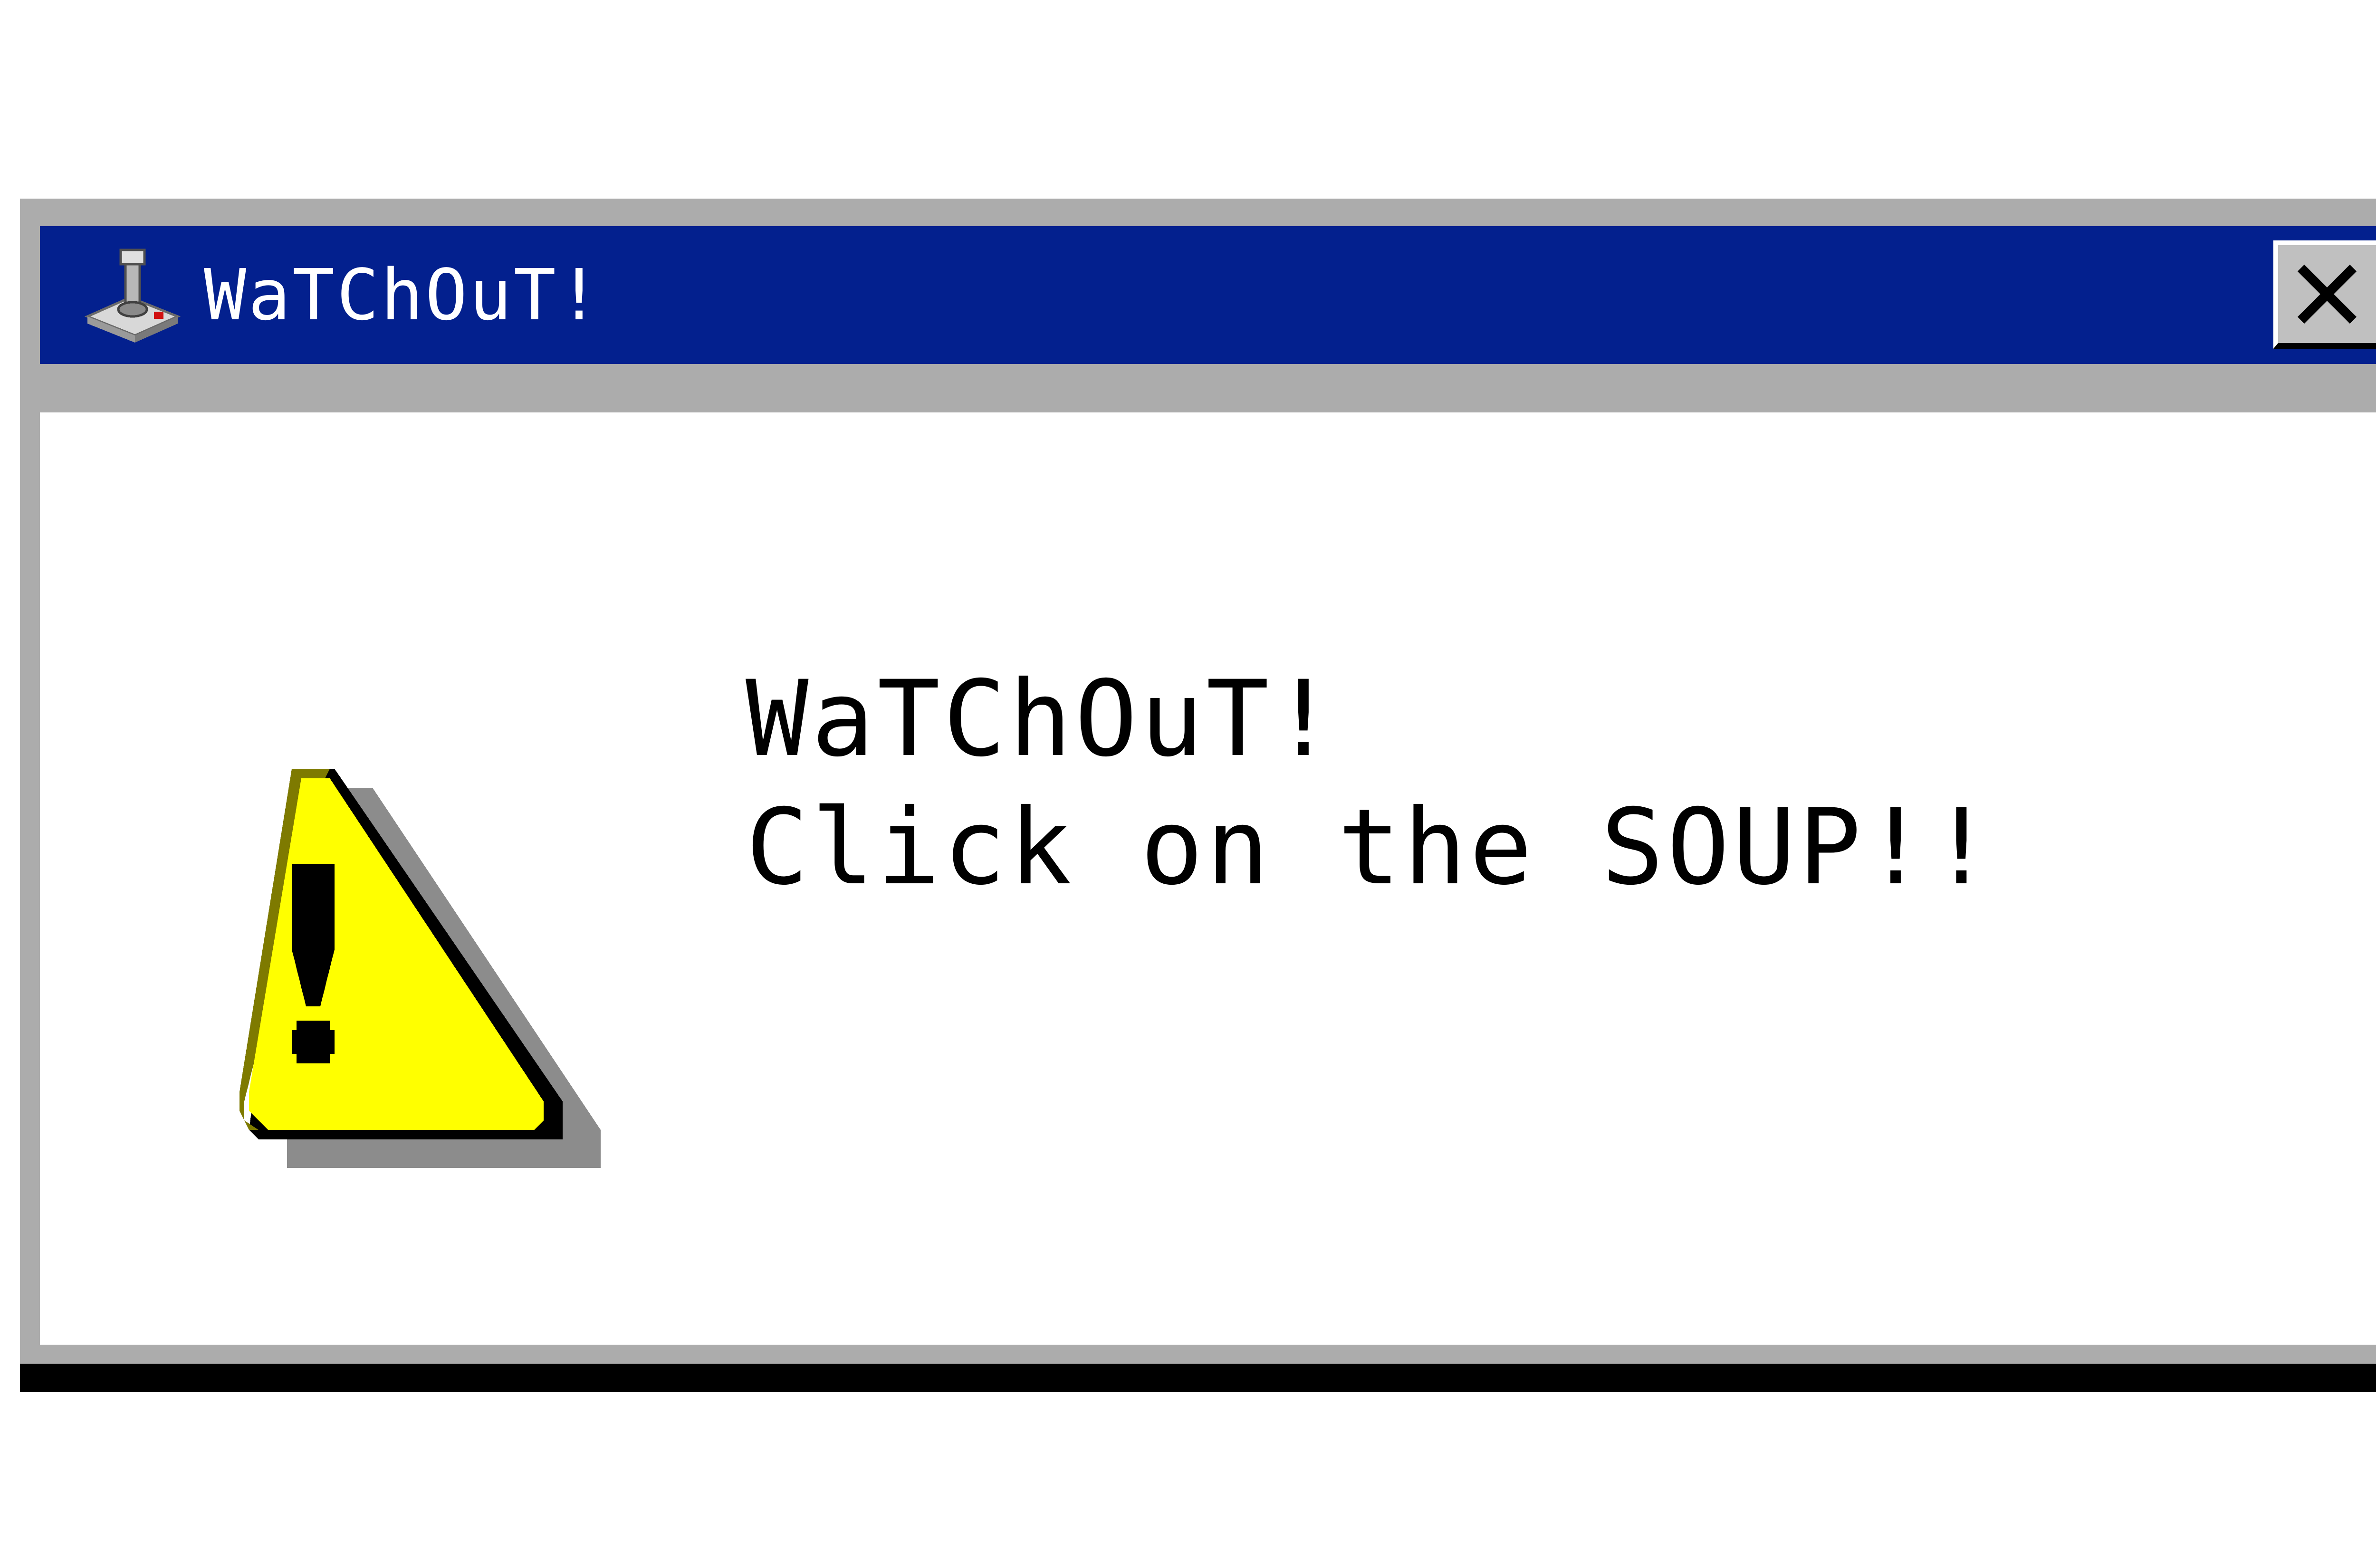  Describe the element at coordinates (1371, 783) in the screenshot. I see `dialog-message: WaTChOuT! Click on the SOUP!!` at that location.